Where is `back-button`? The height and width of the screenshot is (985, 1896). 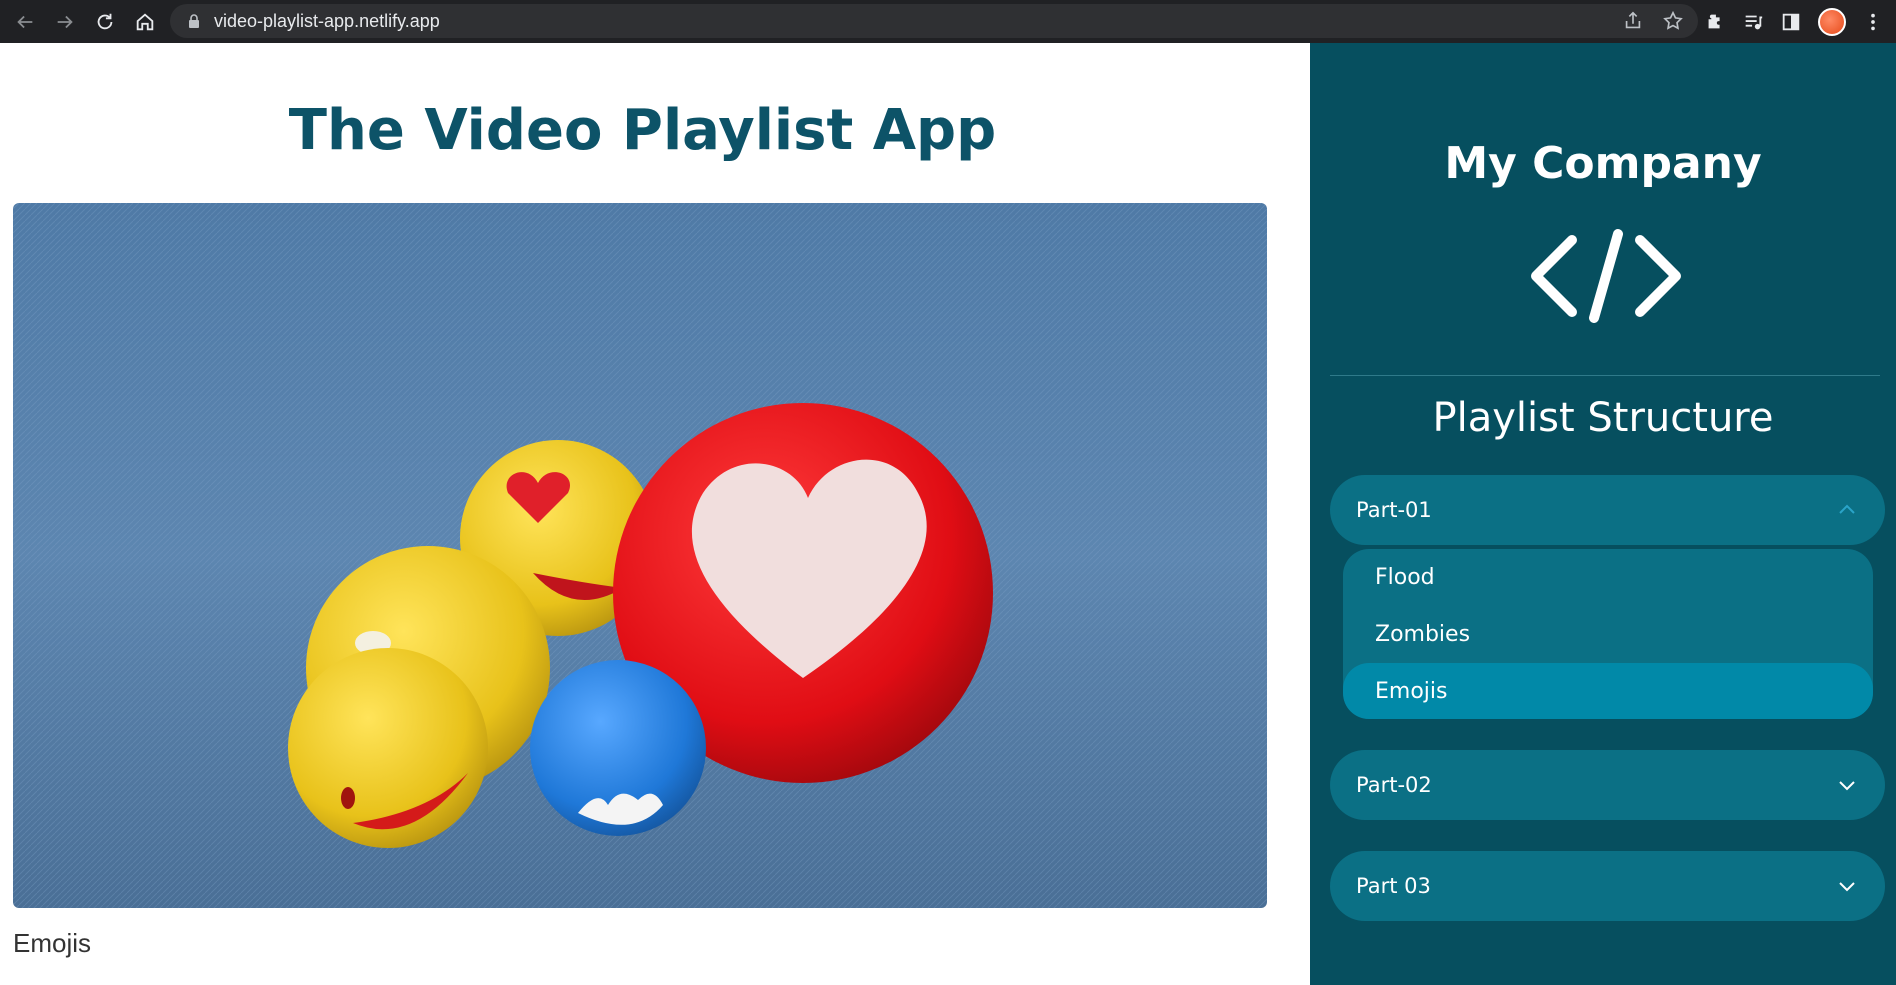 back-button is located at coordinates (25, 22).